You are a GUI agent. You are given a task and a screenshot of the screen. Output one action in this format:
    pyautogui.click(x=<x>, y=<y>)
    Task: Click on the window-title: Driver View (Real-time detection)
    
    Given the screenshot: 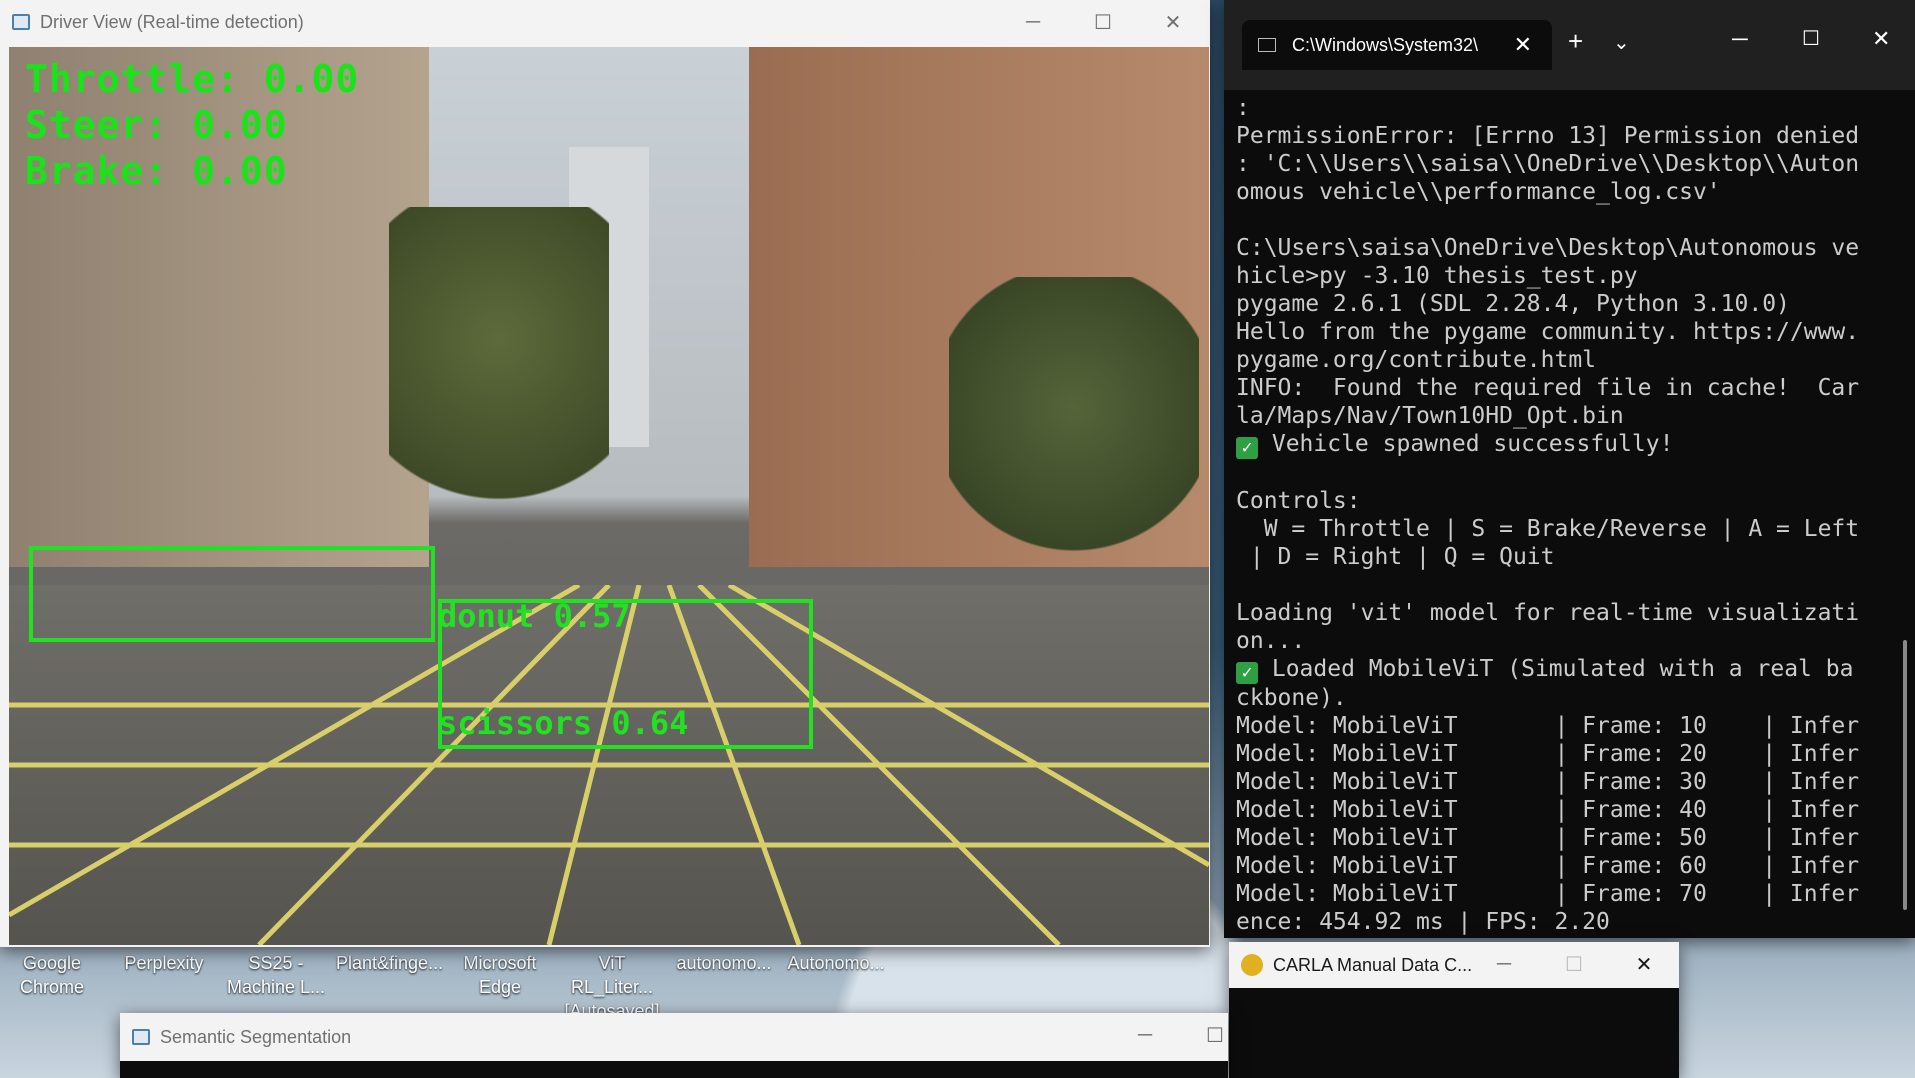 What is the action you would take?
    pyautogui.click(x=172, y=21)
    